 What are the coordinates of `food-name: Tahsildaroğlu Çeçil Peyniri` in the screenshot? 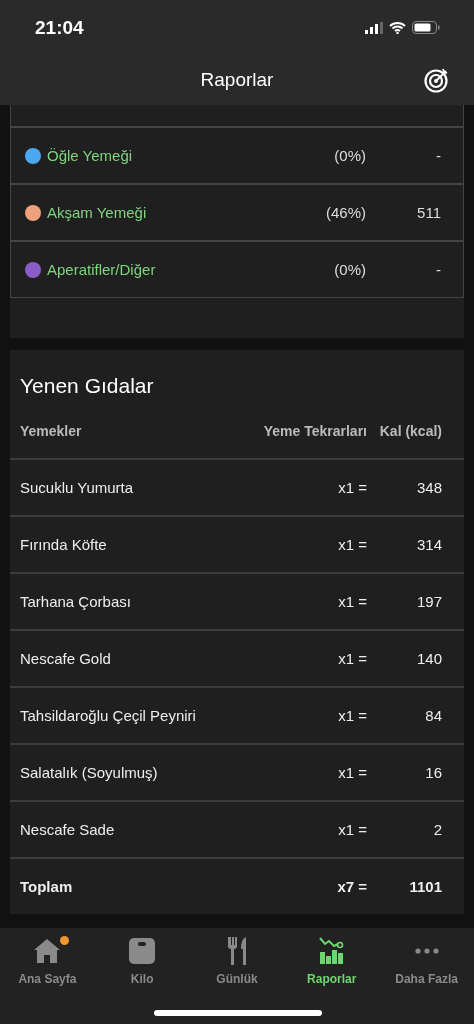 It's located at (108, 715).